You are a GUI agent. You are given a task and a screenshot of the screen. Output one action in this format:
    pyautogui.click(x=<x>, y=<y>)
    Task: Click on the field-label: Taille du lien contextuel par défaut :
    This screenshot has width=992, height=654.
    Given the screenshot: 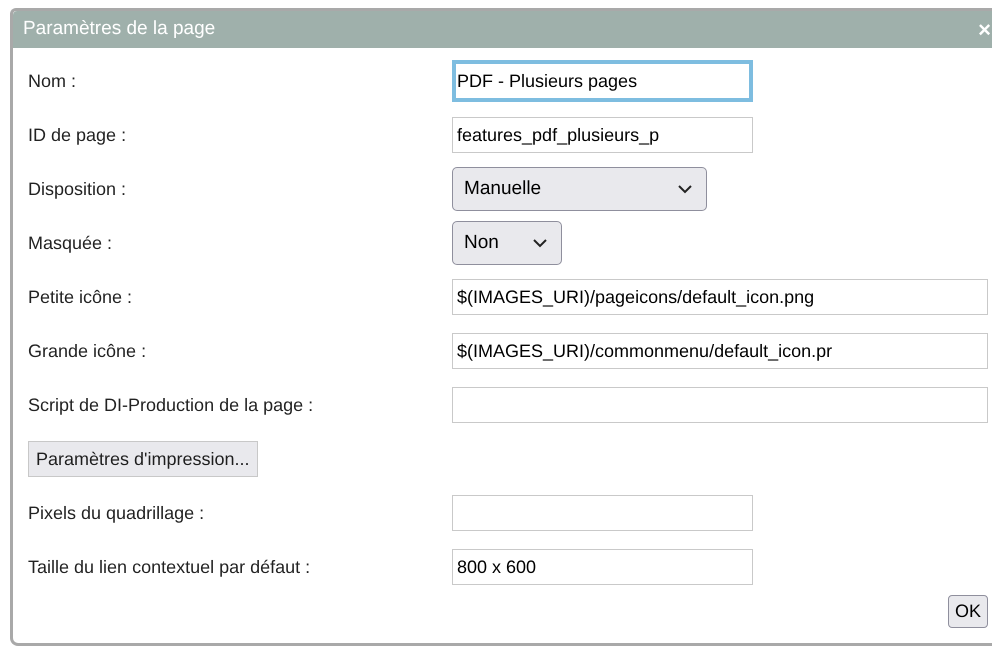 What is the action you would take?
    pyautogui.click(x=170, y=567)
    